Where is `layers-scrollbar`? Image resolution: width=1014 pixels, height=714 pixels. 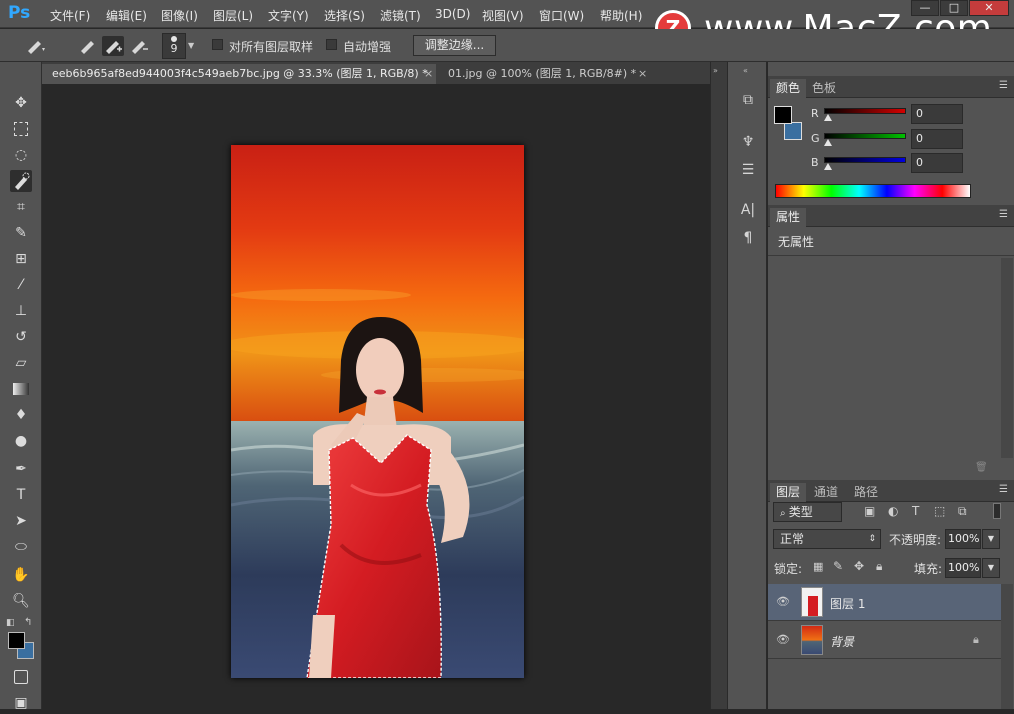 layers-scrollbar is located at coordinates (1007, 646).